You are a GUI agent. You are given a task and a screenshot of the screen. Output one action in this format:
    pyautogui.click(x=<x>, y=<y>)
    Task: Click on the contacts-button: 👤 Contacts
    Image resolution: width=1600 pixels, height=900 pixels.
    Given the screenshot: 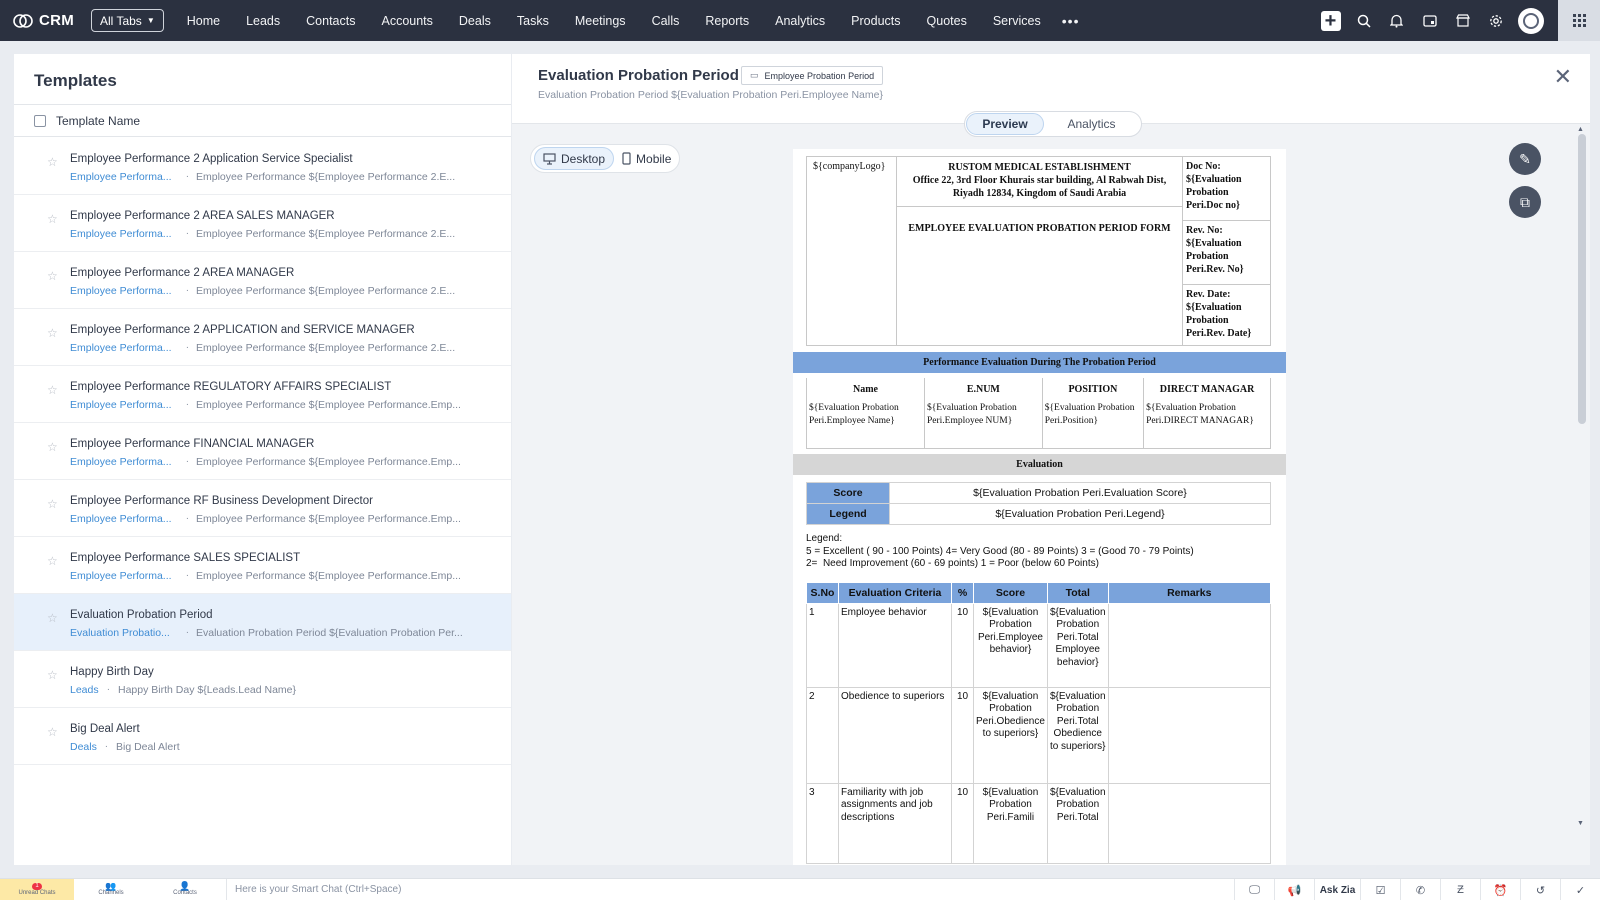 What is the action you would take?
    pyautogui.click(x=185, y=889)
    